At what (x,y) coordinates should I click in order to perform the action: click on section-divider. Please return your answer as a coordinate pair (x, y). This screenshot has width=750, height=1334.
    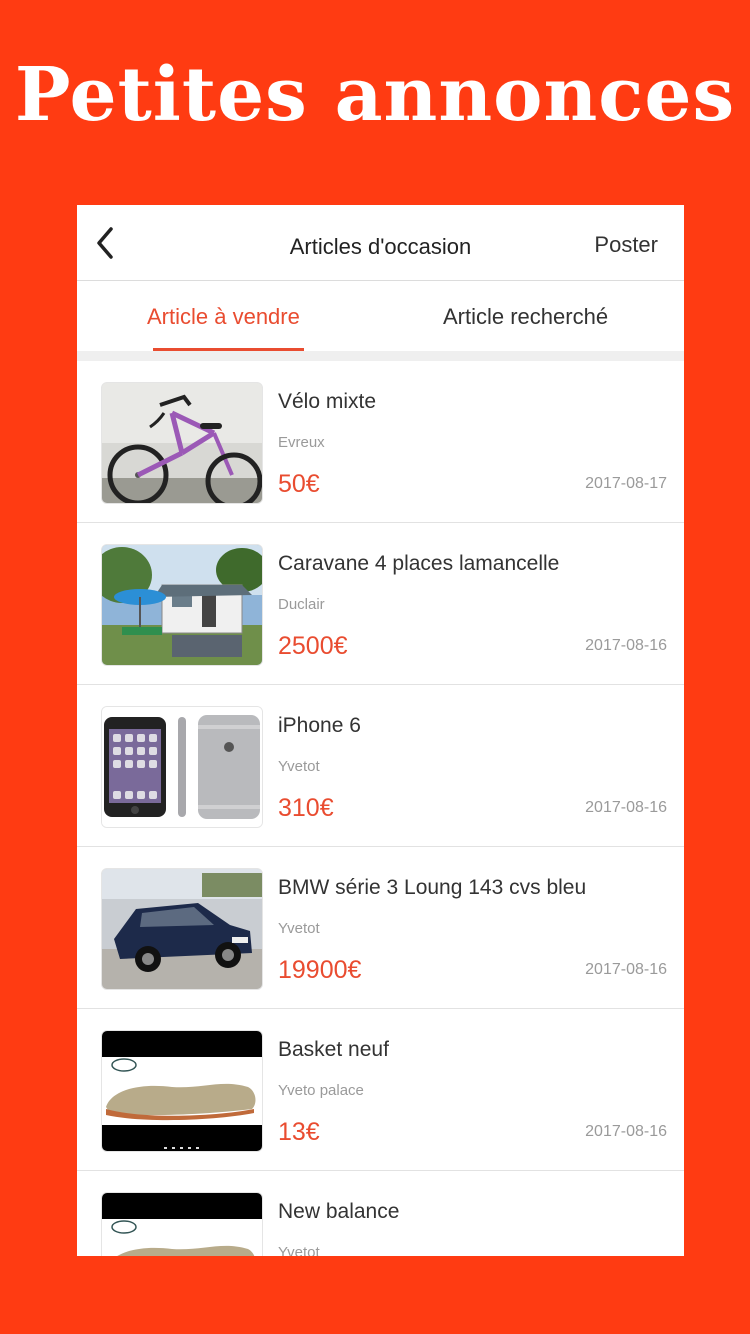
    Looking at the image, I should click on (380, 356).